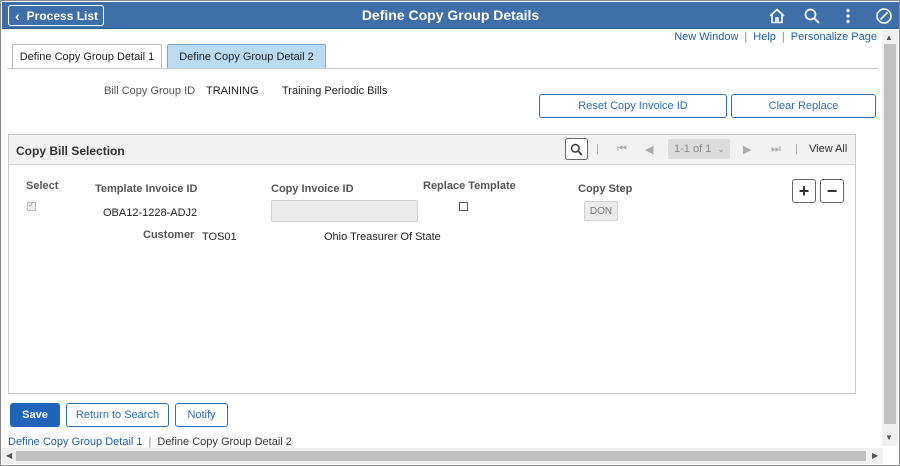  Describe the element at coordinates (469, 186) in the screenshot. I see `column-header-replace-template: Replace Template` at that location.